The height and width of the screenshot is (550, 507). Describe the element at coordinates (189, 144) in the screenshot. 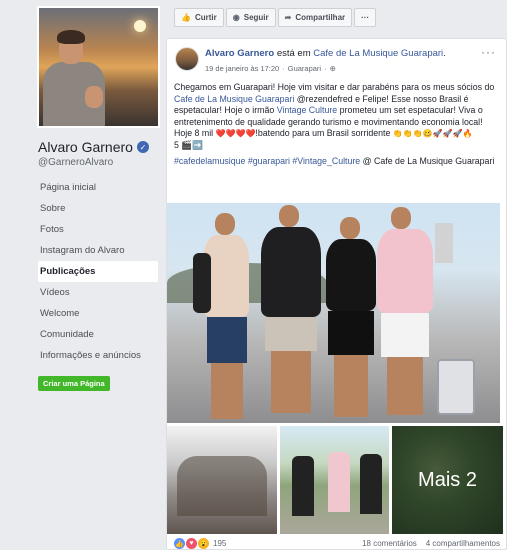

I see `post-text-part: 5 🎬➡️` at that location.